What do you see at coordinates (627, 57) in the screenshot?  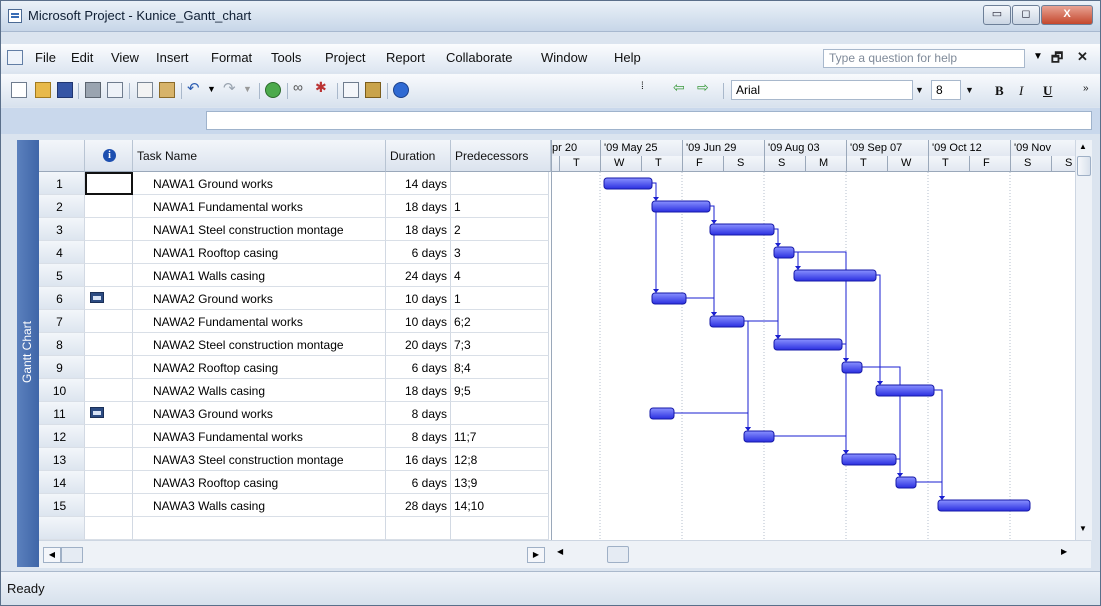 I see `menu-help: Help` at bounding box center [627, 57].